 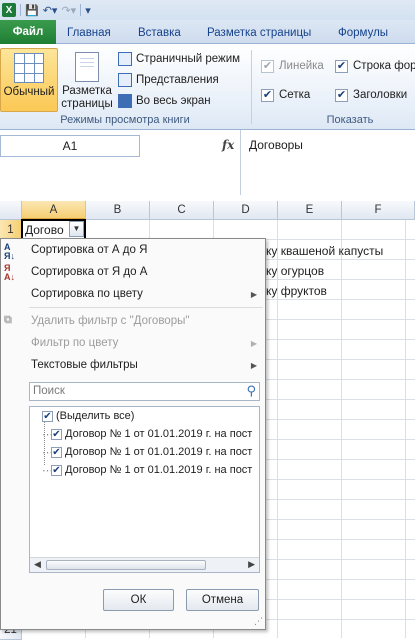 I want to click on menu-separator, so click(x=146, y=307).